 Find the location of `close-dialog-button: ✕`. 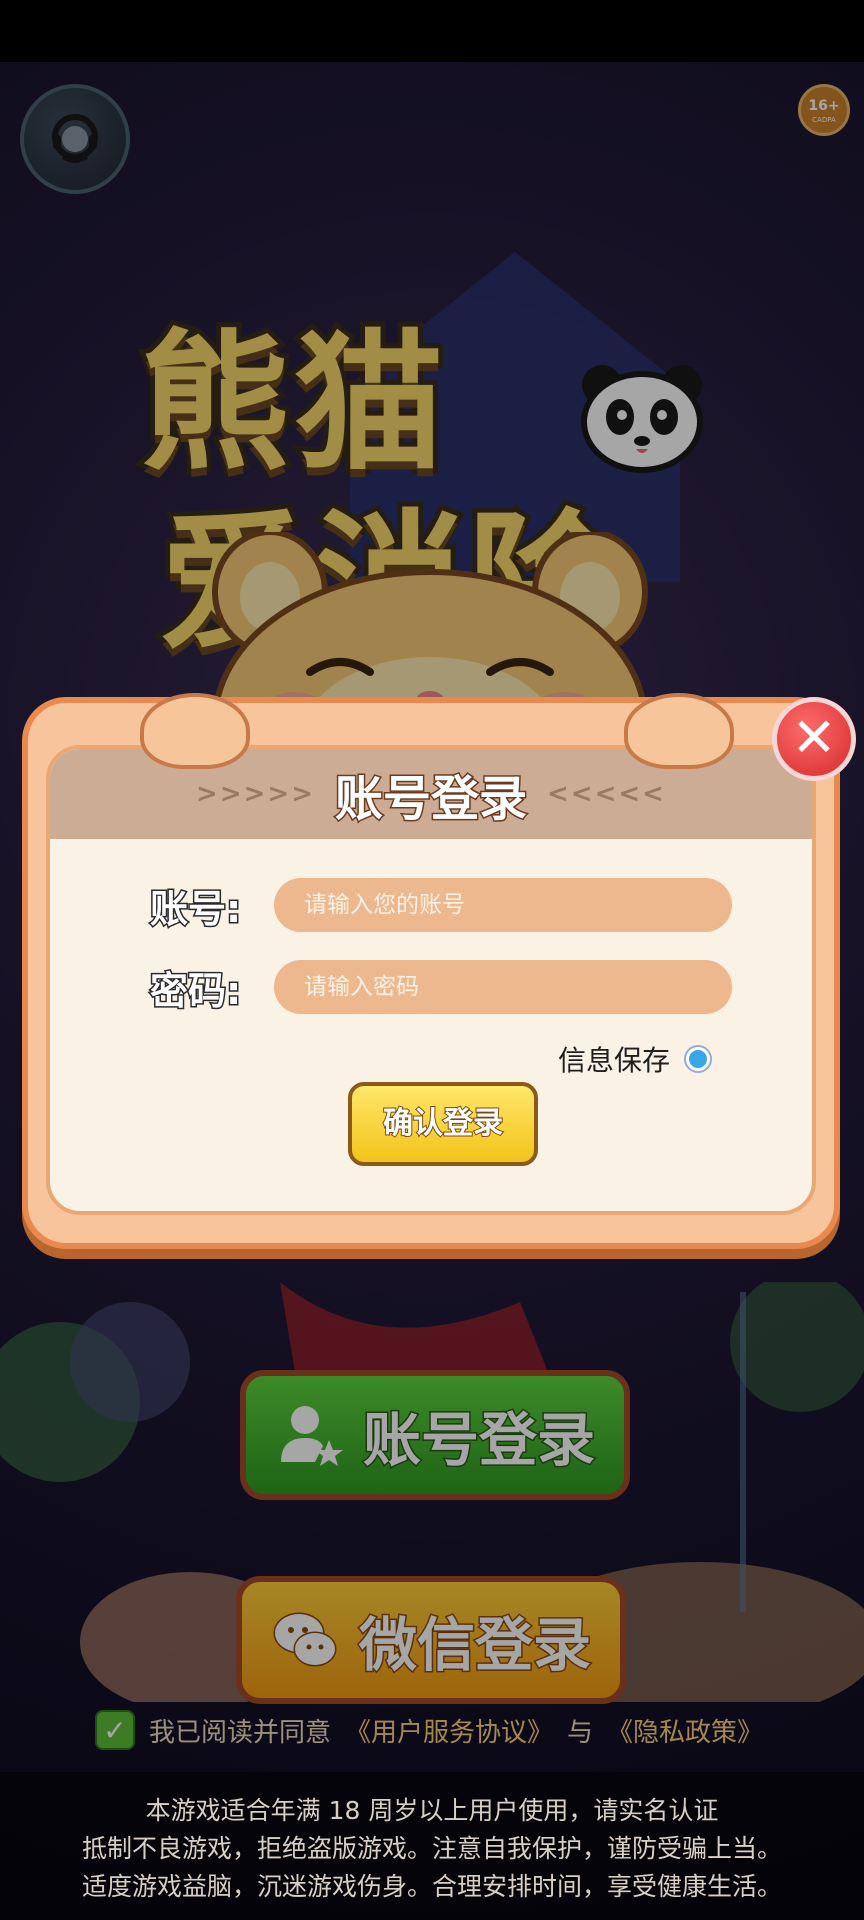

close-dialog-button: ✕ is located at coordinates (814, 739).